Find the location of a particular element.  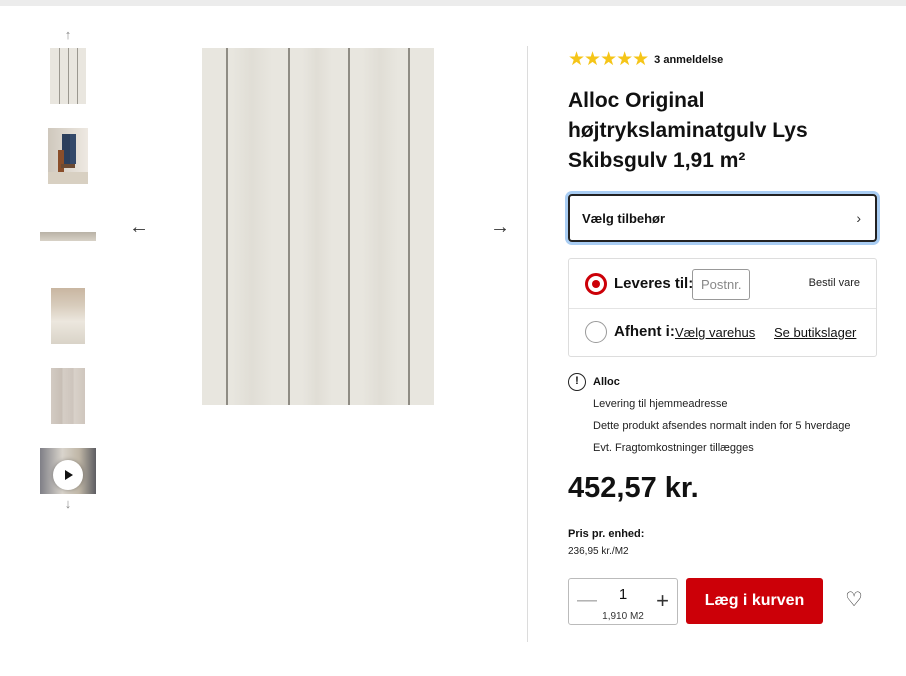

choose-accessory-button: Vælg tilbehør › is located at coordinates (722, 218).